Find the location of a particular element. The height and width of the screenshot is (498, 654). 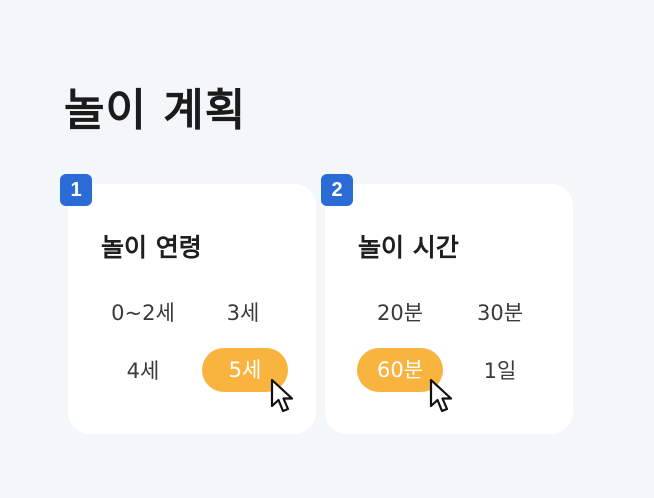

step-badge-1: 1 is located at coordinates (76, 190).